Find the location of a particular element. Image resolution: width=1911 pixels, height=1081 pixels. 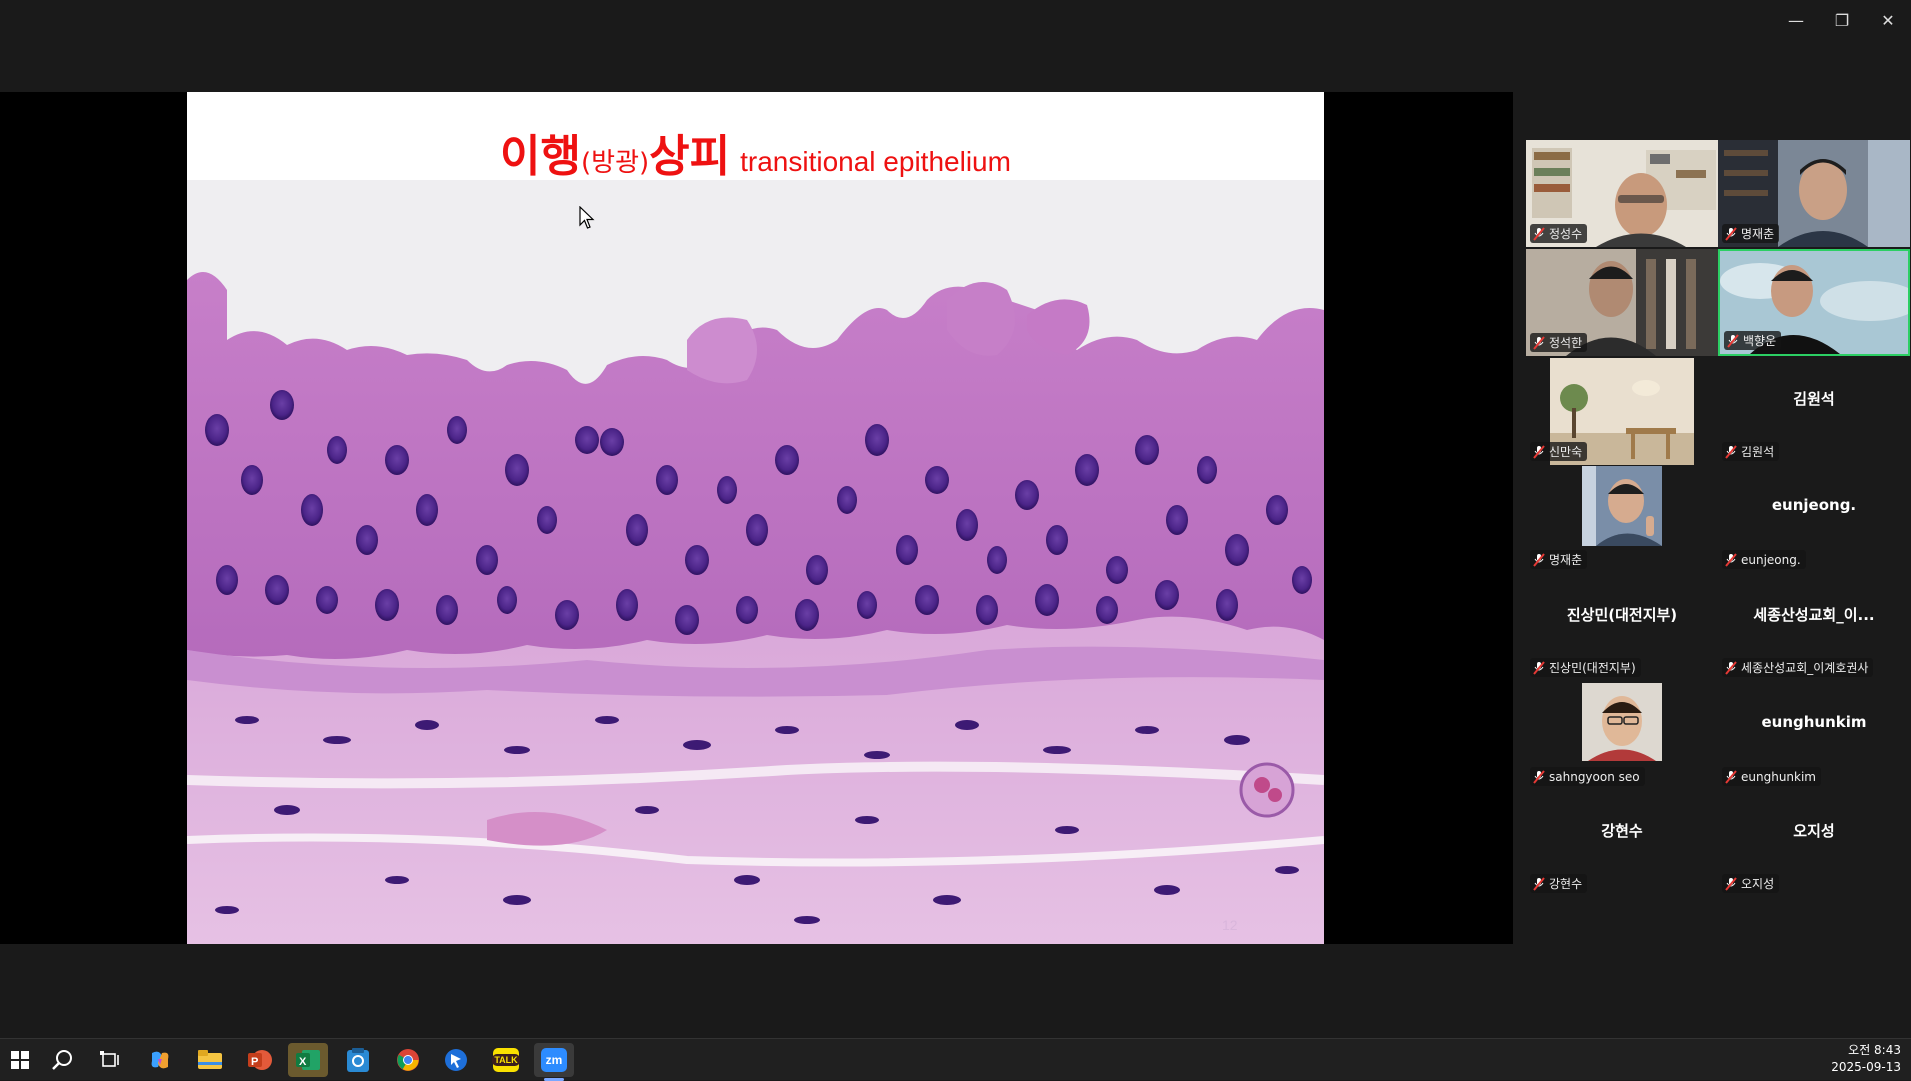

participant-label: 명재춘 is located at coordinates (1751, 233).